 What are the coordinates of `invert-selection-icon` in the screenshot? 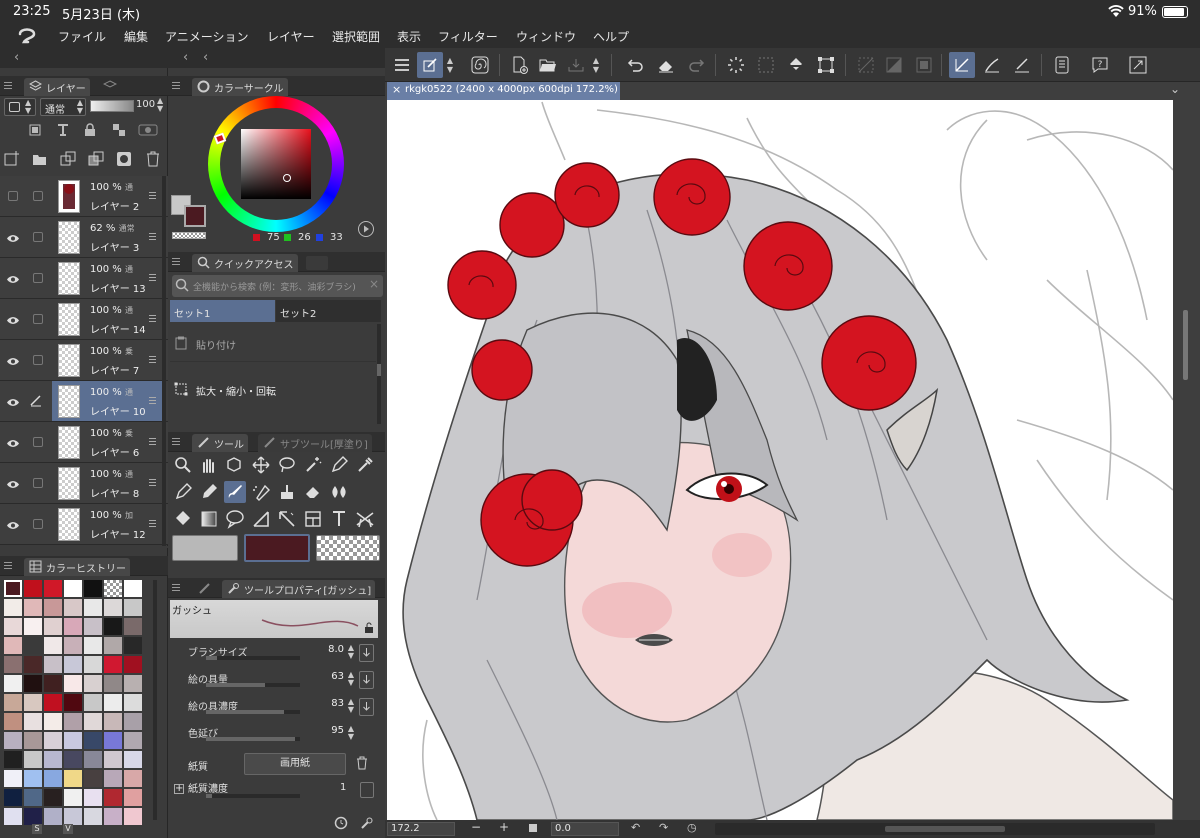 It's located at (894, 65).